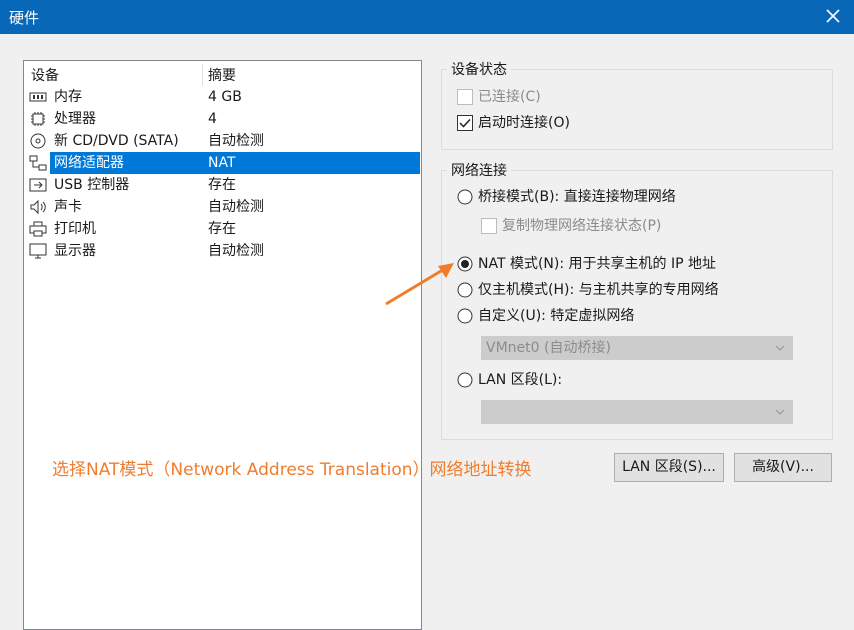 The height and width of the screenshot is (630, 854). Describe the element at coordinates (465, 197) in the screenshot. I see `bridged-radio` at that location.